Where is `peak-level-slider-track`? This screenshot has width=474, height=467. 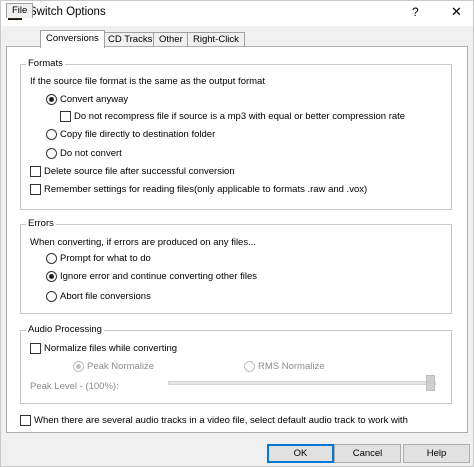
peak-level-slider-track is located at coordinates (302, 383).